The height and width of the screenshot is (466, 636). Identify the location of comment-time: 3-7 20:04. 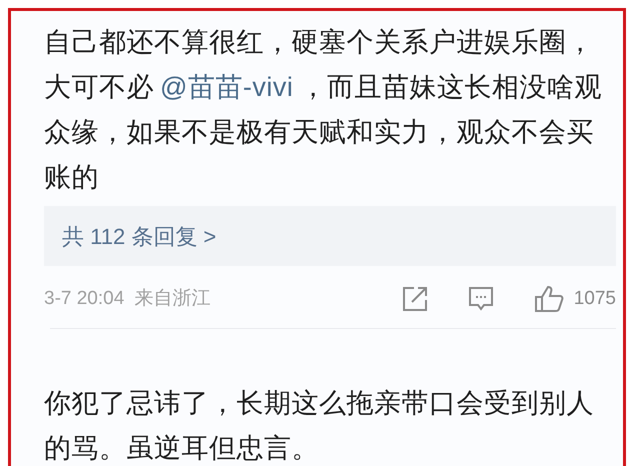
(84, 298).